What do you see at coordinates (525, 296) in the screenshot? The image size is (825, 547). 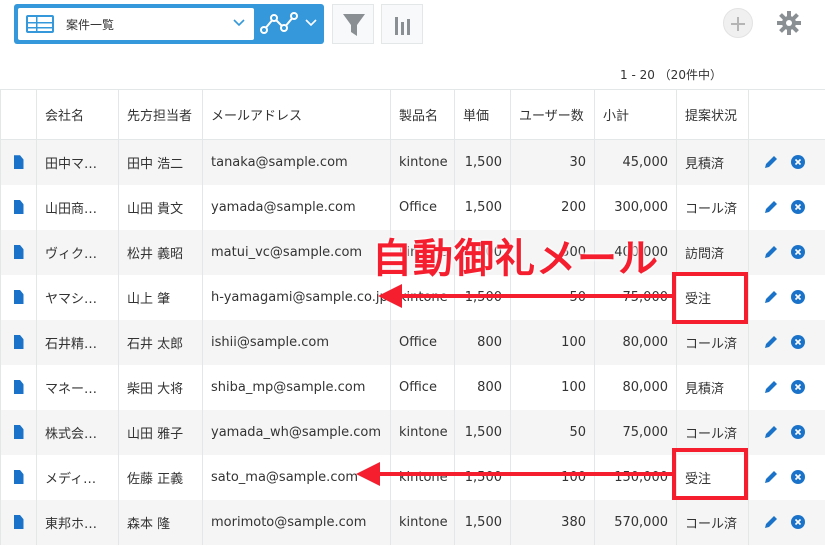 I see `arrow-row4` at bounding box center [525, 296].